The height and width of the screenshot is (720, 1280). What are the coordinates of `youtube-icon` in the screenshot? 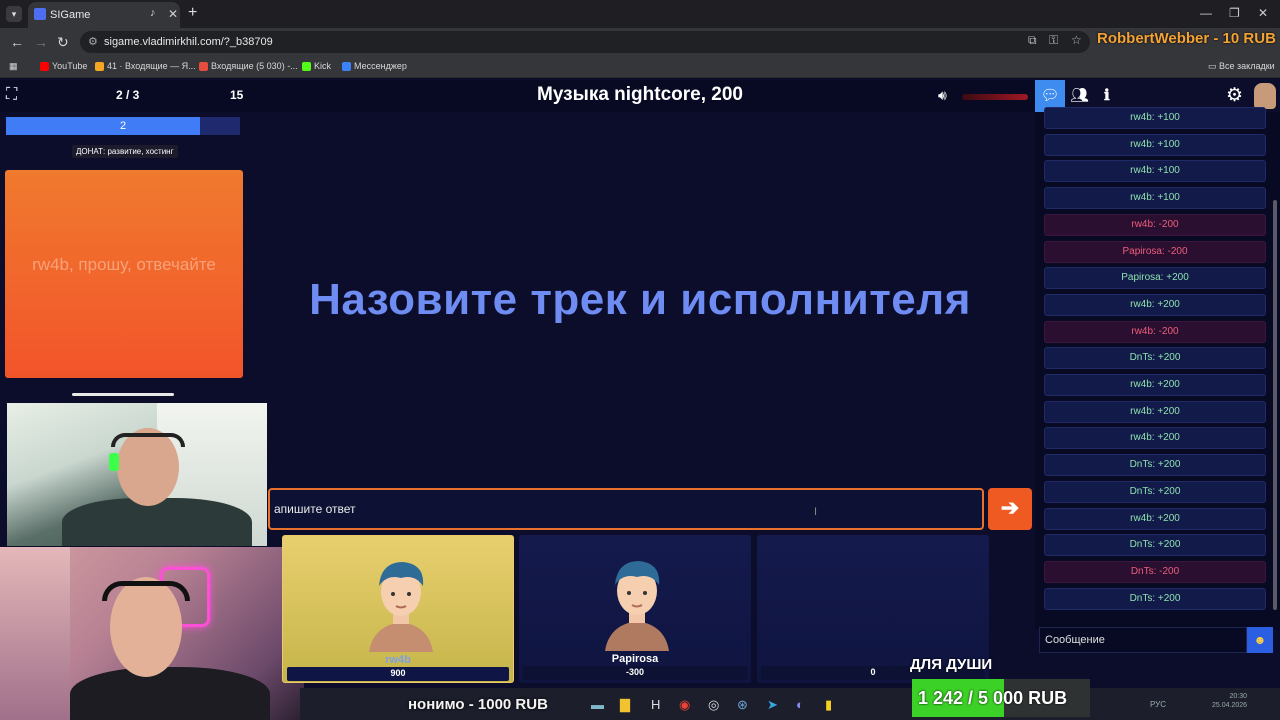 It's located at (44, 67).